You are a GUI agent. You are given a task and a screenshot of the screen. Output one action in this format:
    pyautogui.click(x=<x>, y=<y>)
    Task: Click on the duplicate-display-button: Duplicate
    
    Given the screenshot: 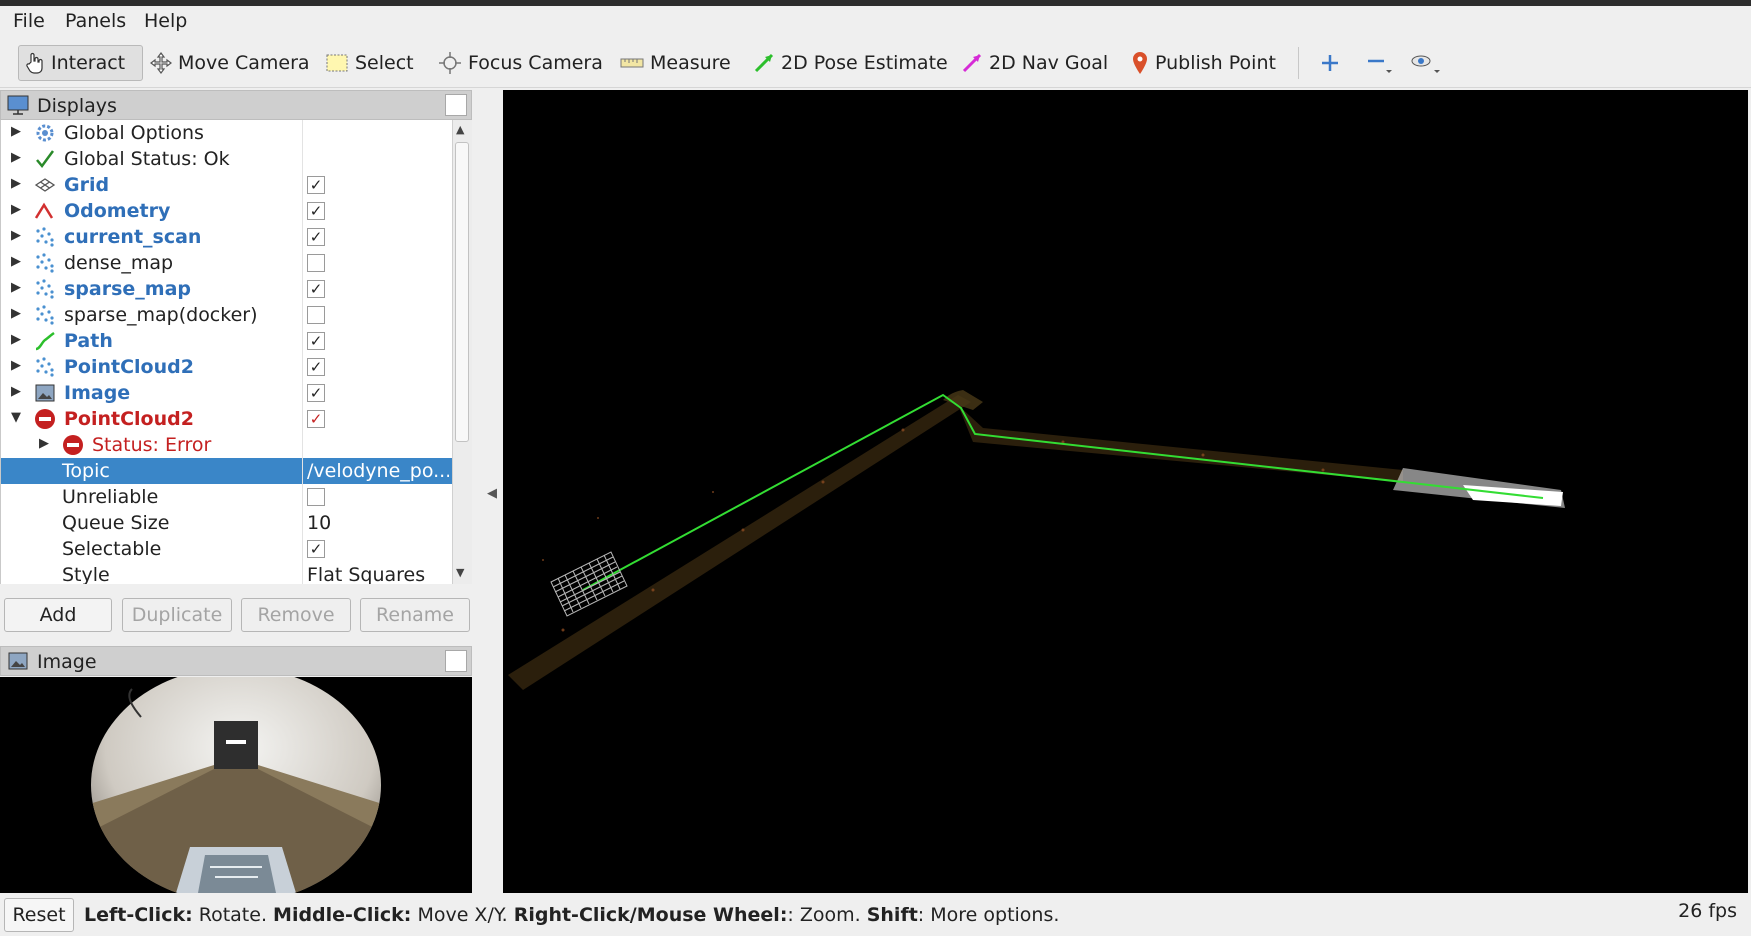 What is the action you would take?
    pyautogui.click(x=177, y=615)
    